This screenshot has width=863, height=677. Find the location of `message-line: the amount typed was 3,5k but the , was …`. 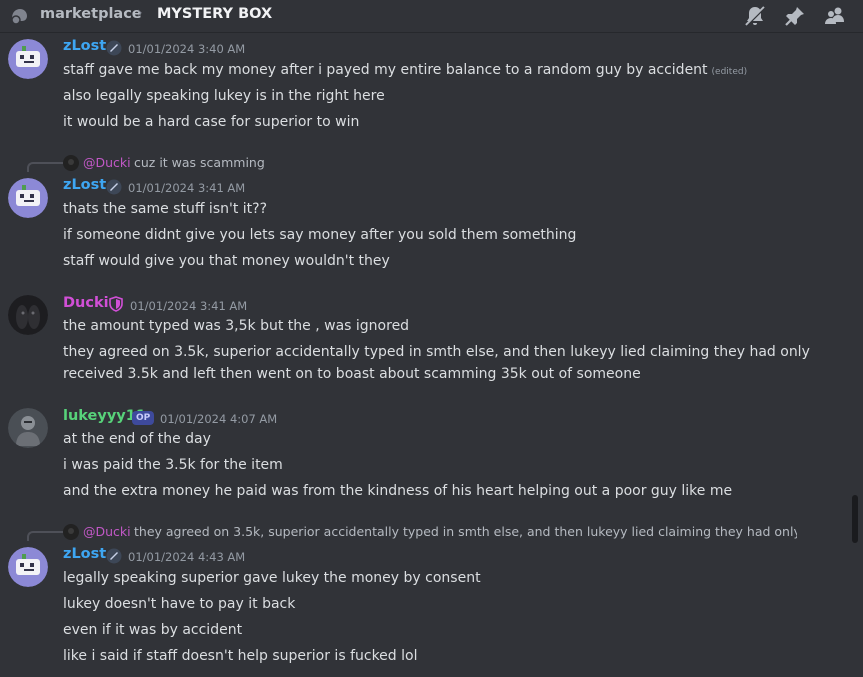

message-line: the amount typed was 3,5k but the , was … is located at coordinates (236, 326).